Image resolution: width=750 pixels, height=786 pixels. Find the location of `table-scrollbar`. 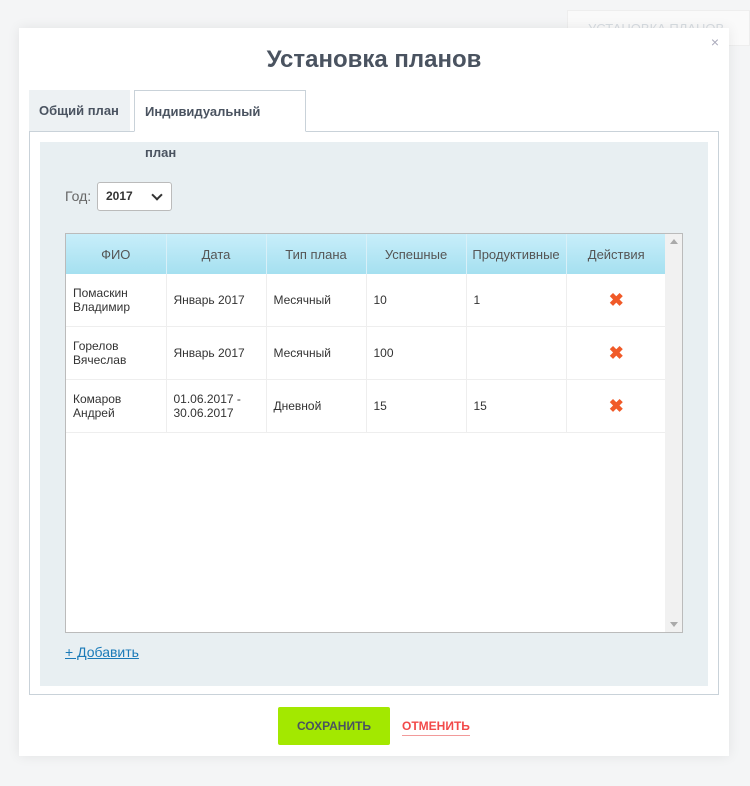

table-scrollbar is located at coordinates (673, 433).